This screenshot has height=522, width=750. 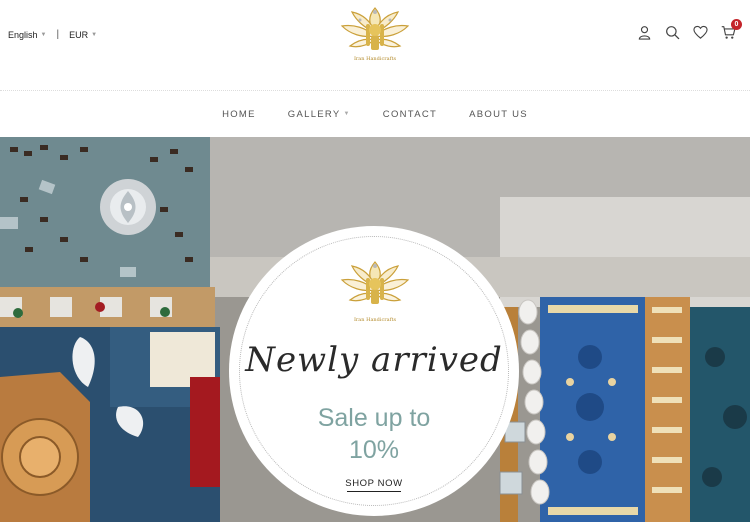 I want to click on wishlist-button, so click(x=700, y=32).